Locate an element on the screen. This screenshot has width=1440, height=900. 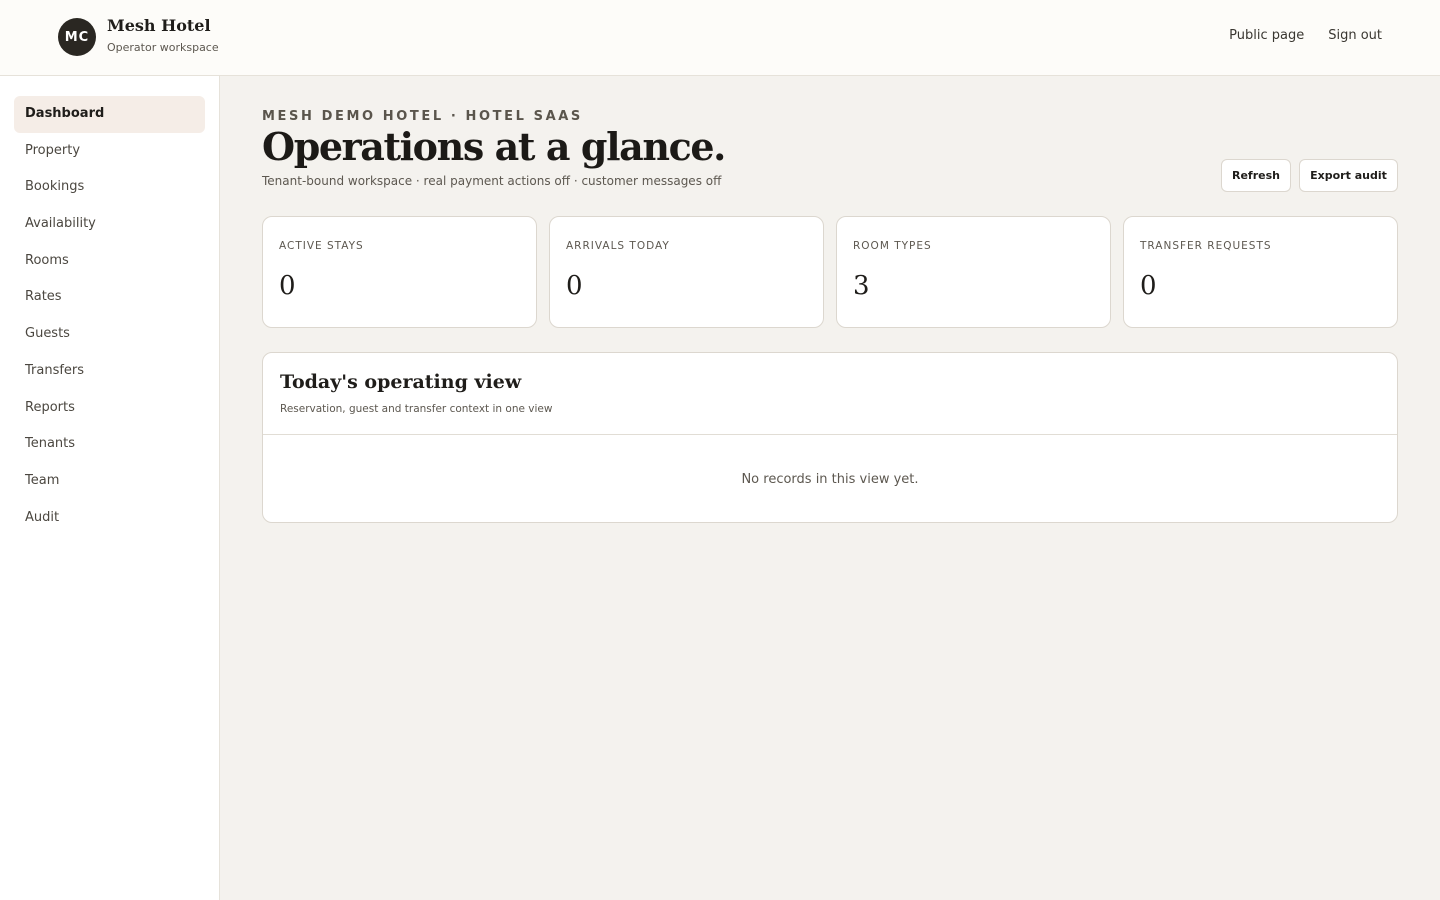
sign-out-link: Sign out is located at coordinates (1355, 35).